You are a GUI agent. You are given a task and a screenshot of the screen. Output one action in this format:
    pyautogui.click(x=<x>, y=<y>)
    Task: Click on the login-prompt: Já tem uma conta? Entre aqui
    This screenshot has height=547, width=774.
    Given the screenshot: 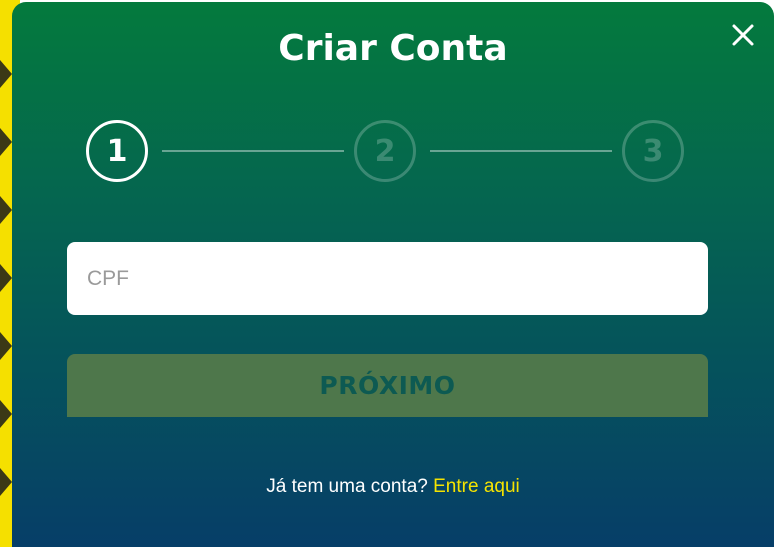 What is the action you would take?
    pyautogui.click(x=393, y=487)
    